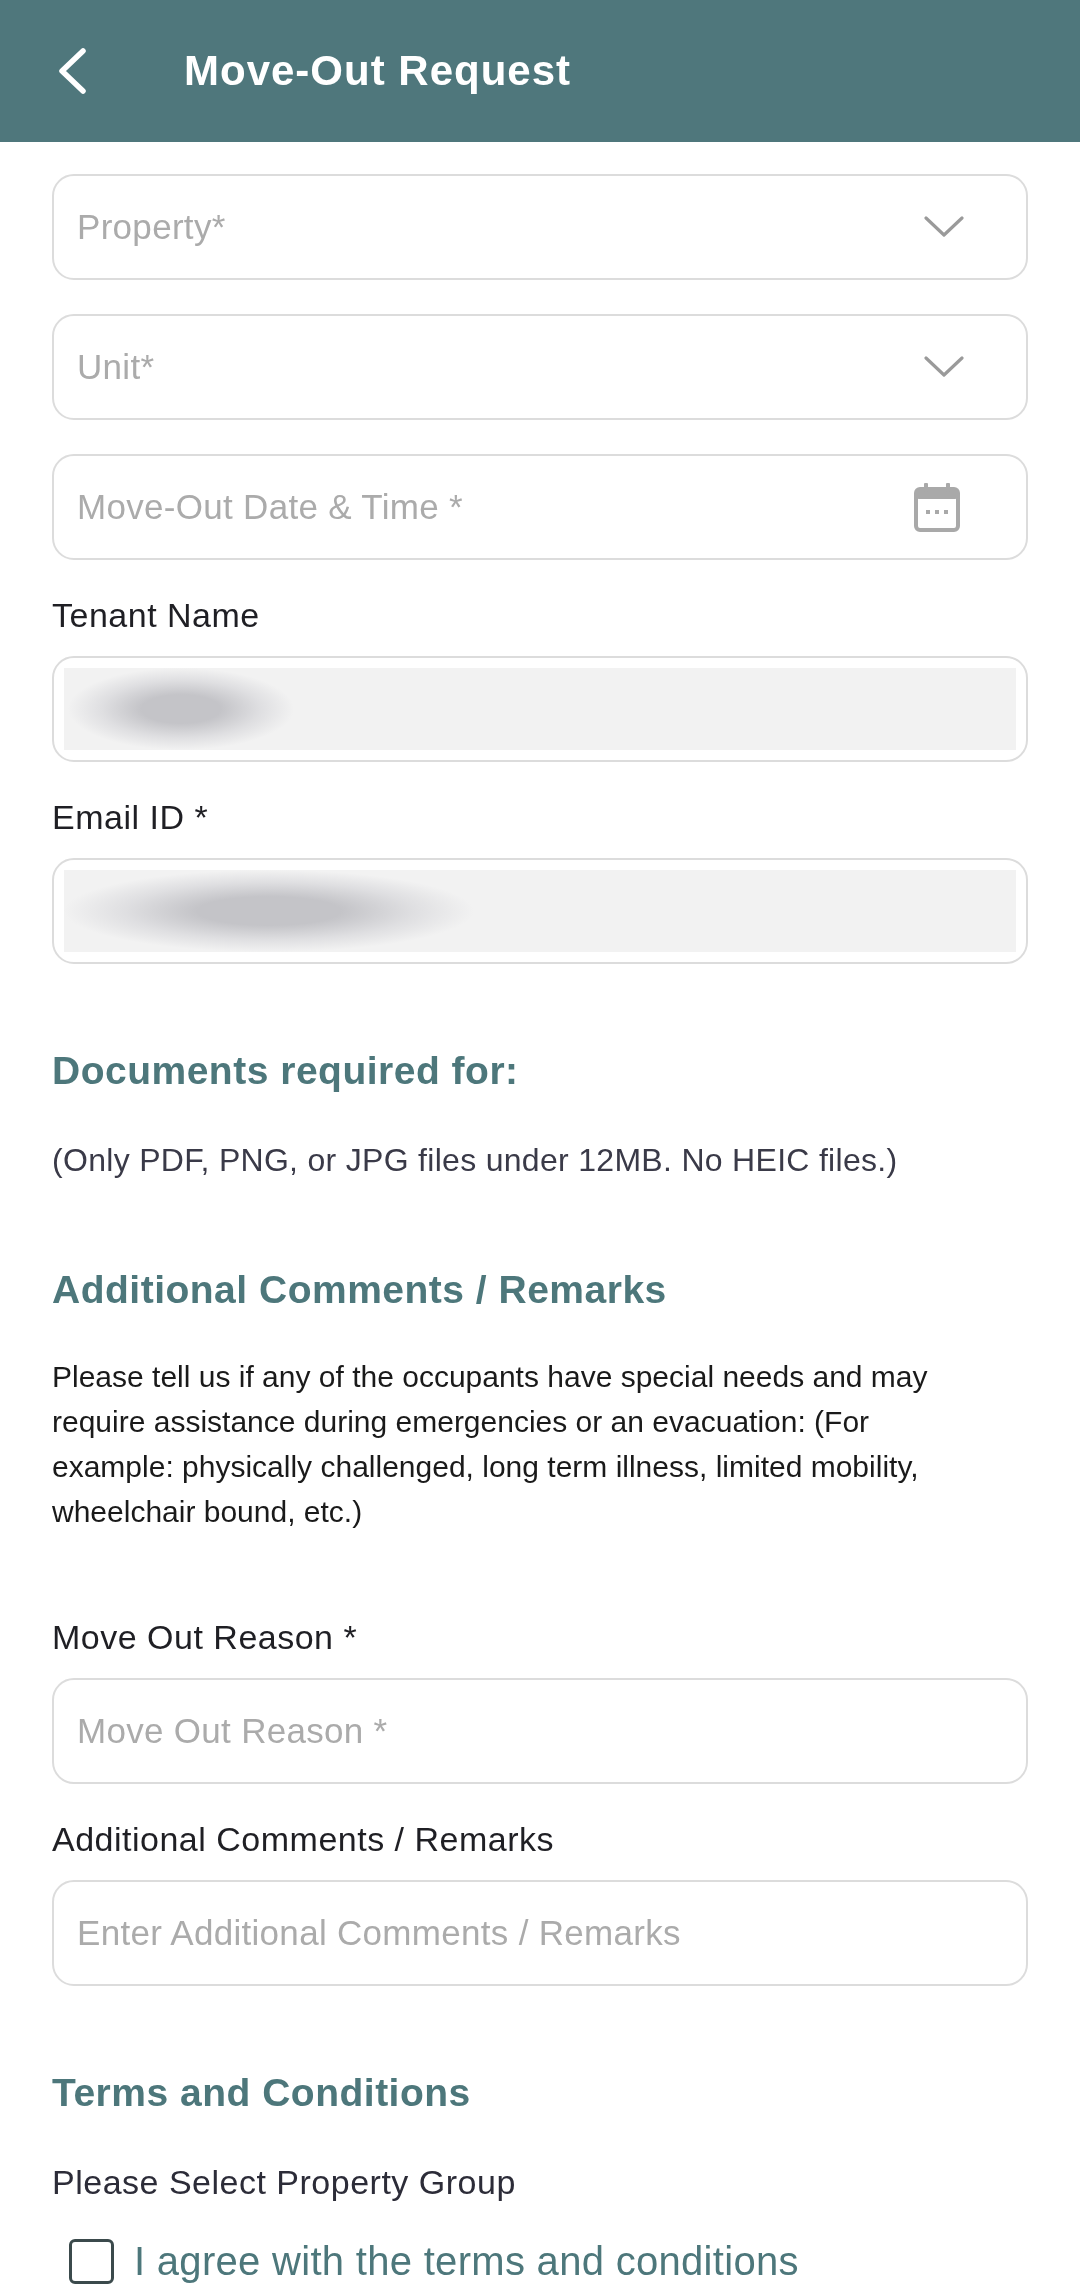  I want to click on text-field: Enter Additional Comments / Remarks, so click(540, 1933).